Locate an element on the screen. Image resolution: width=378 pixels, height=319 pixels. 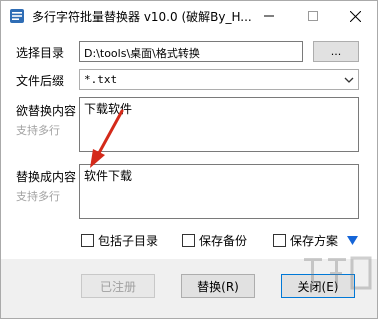
save-scheme-checkbox is located at coordinates (279, 240).